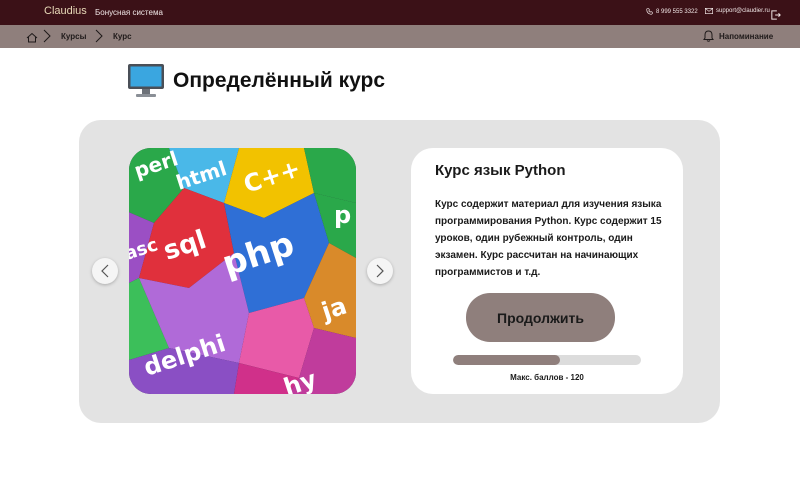 This screenshot has height=486, width=800. I want to click on progress-bar, so click(547, 360).